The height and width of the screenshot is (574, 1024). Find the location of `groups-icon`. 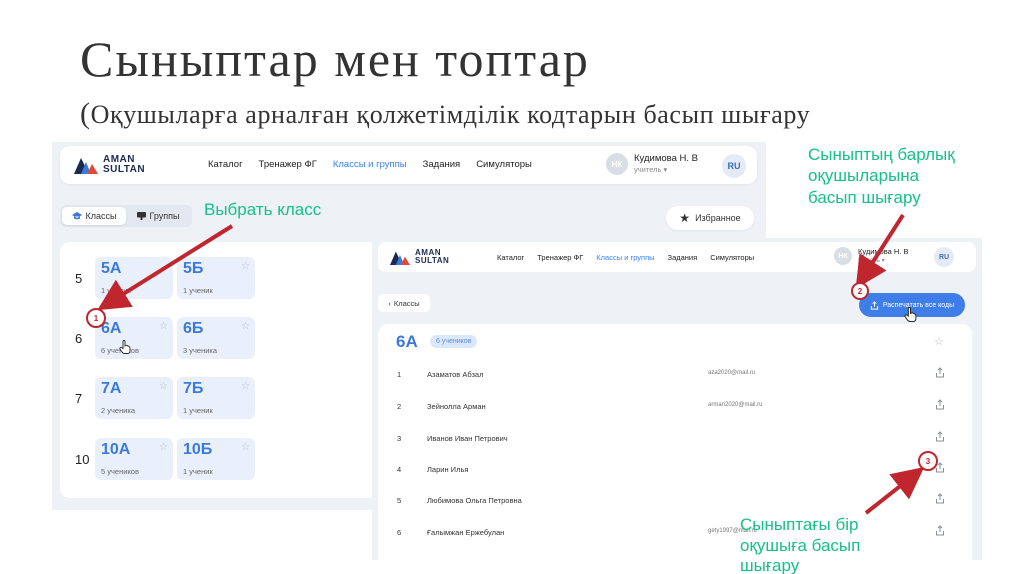

groups-icon is located at coordinates (141, 216).